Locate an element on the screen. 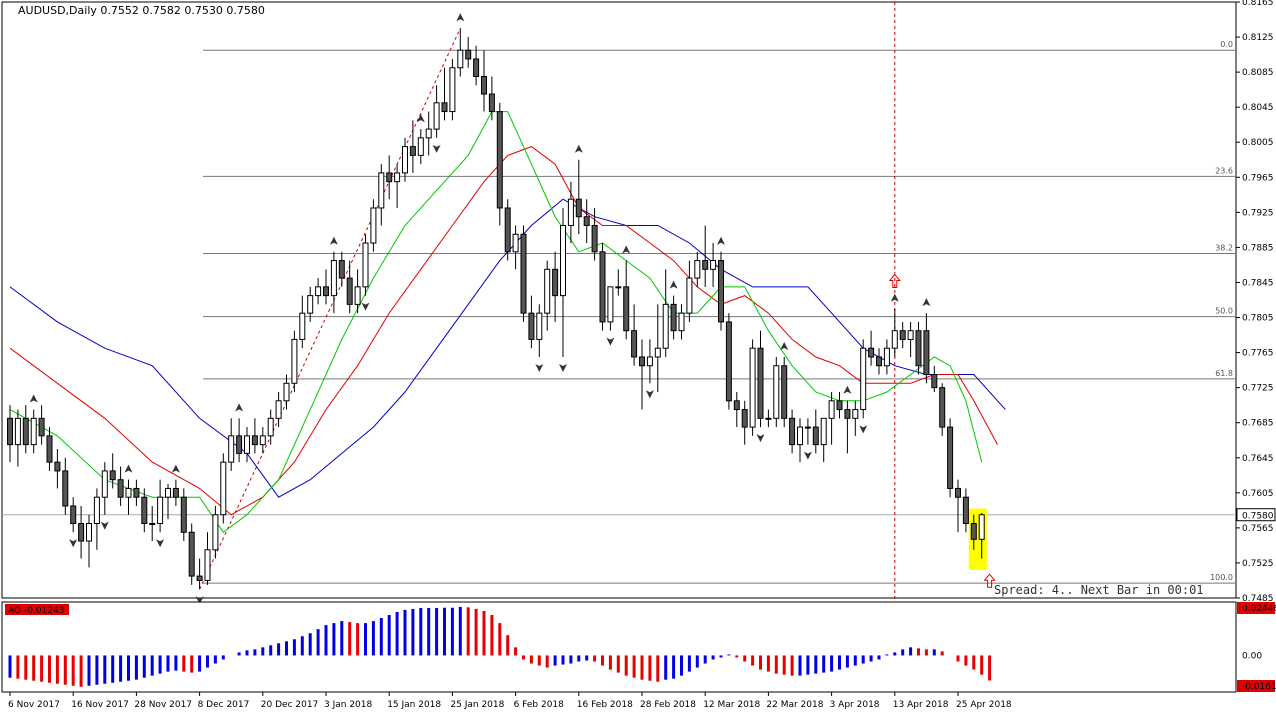 The width and height of the screenshot is (1276, 719). current-price-label: 0.7580 is located at coordinates (1258, 517).